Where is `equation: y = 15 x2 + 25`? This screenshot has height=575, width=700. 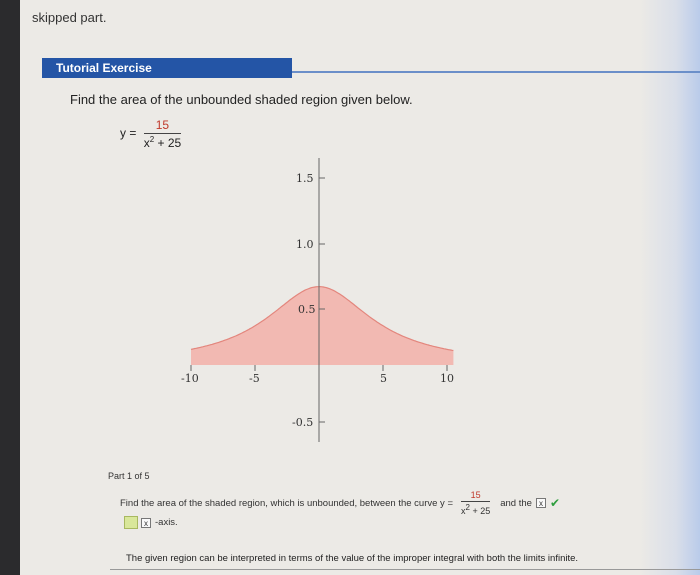 equation: y = 15 x2 + 25 is located at coordinates (151, 134).